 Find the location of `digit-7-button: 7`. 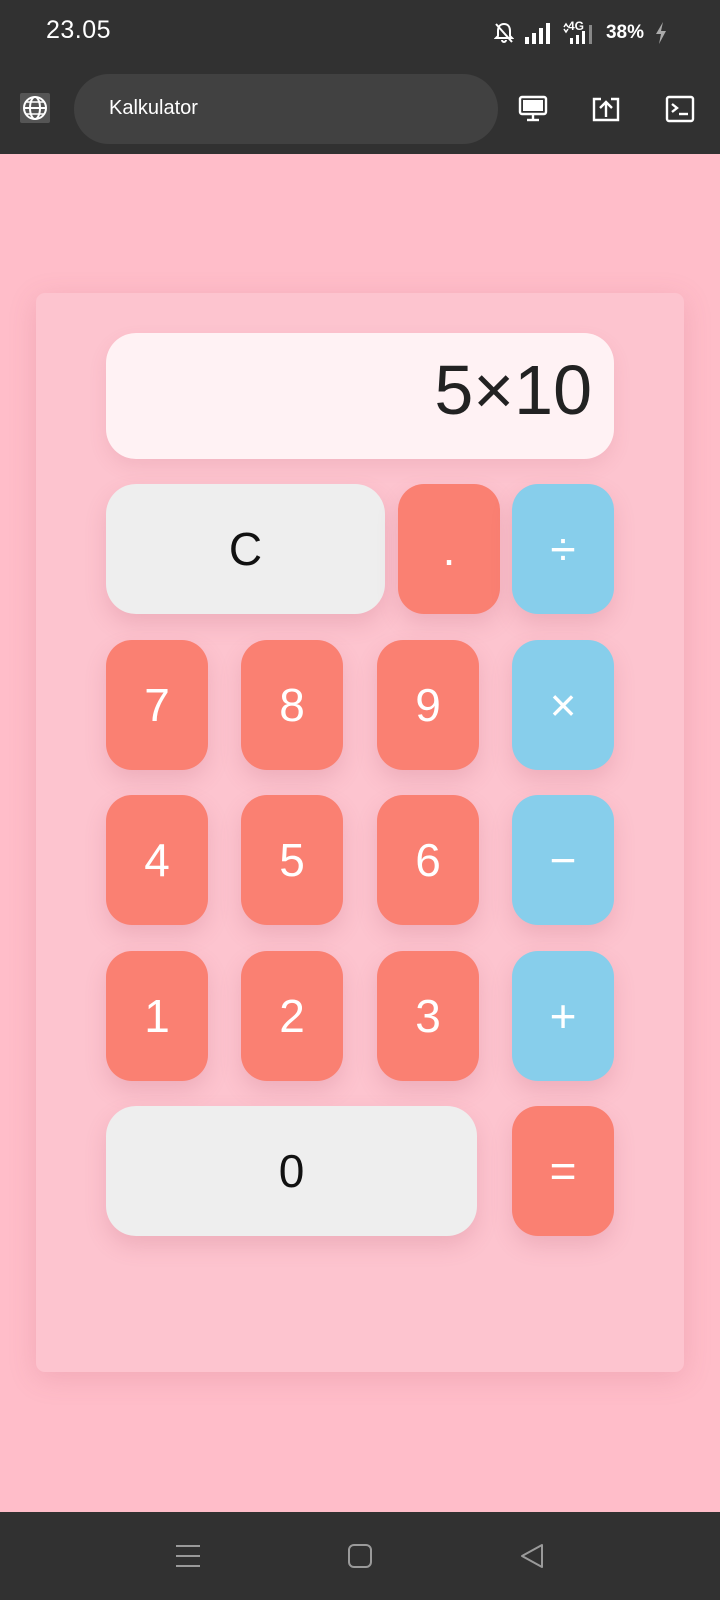

digit-7-button: 7 is located at coordinates (157, 705).